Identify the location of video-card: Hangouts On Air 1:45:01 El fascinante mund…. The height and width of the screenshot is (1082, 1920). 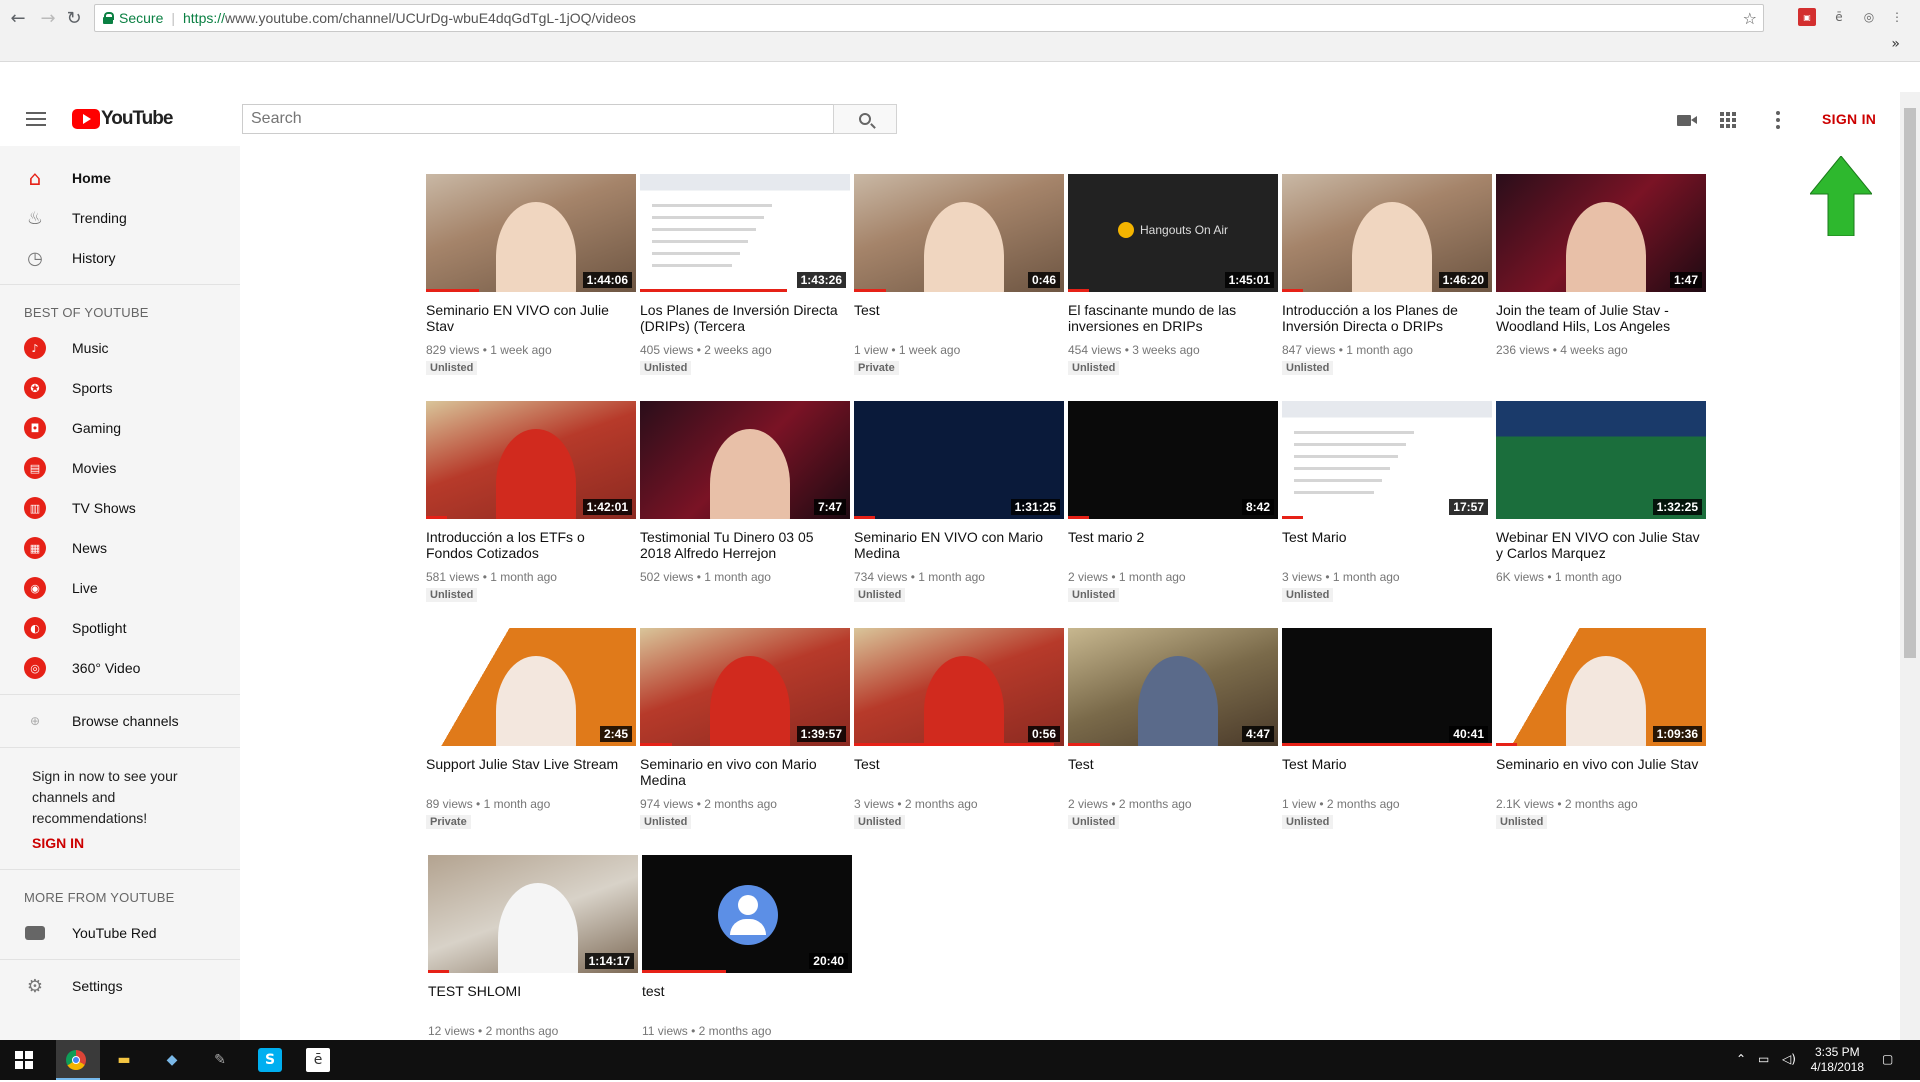
(1175, 287).